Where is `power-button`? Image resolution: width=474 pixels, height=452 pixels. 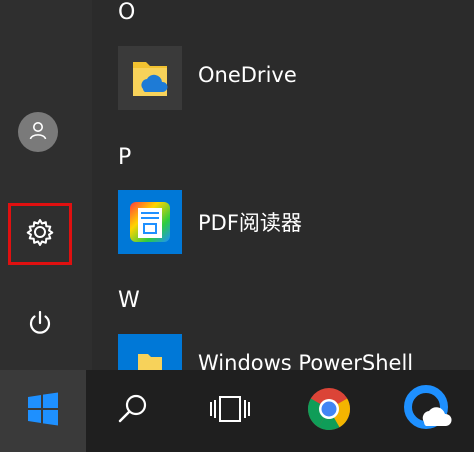
power-button is located at coordinates (40, 325).